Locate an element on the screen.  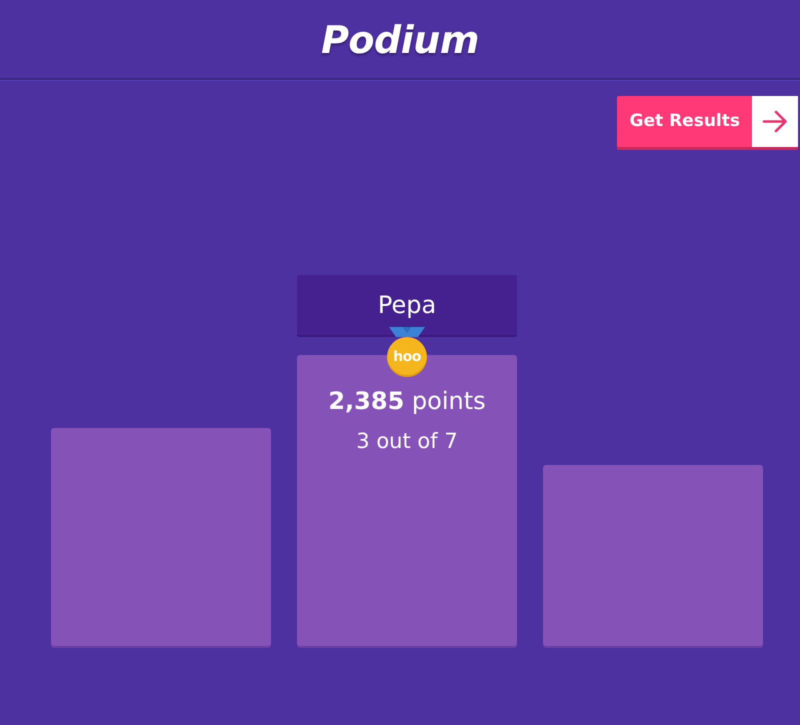
ribbon-icon is located at coordinates (407, 332).